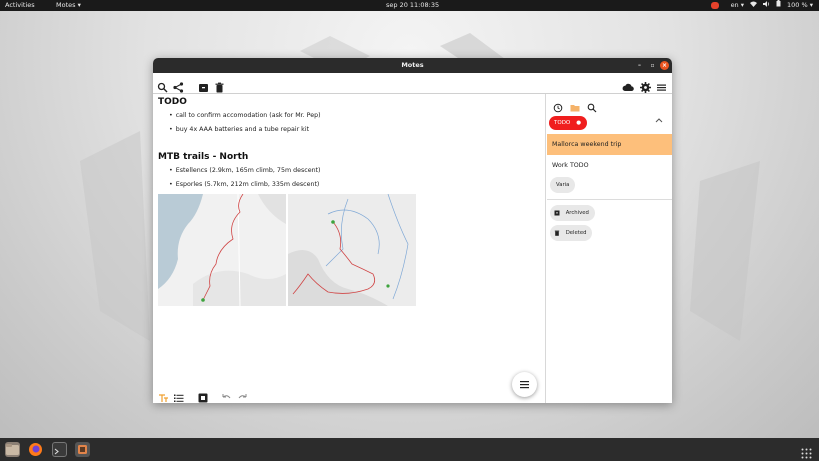  I want to click on tag-icon: ●, so click(578, 123).